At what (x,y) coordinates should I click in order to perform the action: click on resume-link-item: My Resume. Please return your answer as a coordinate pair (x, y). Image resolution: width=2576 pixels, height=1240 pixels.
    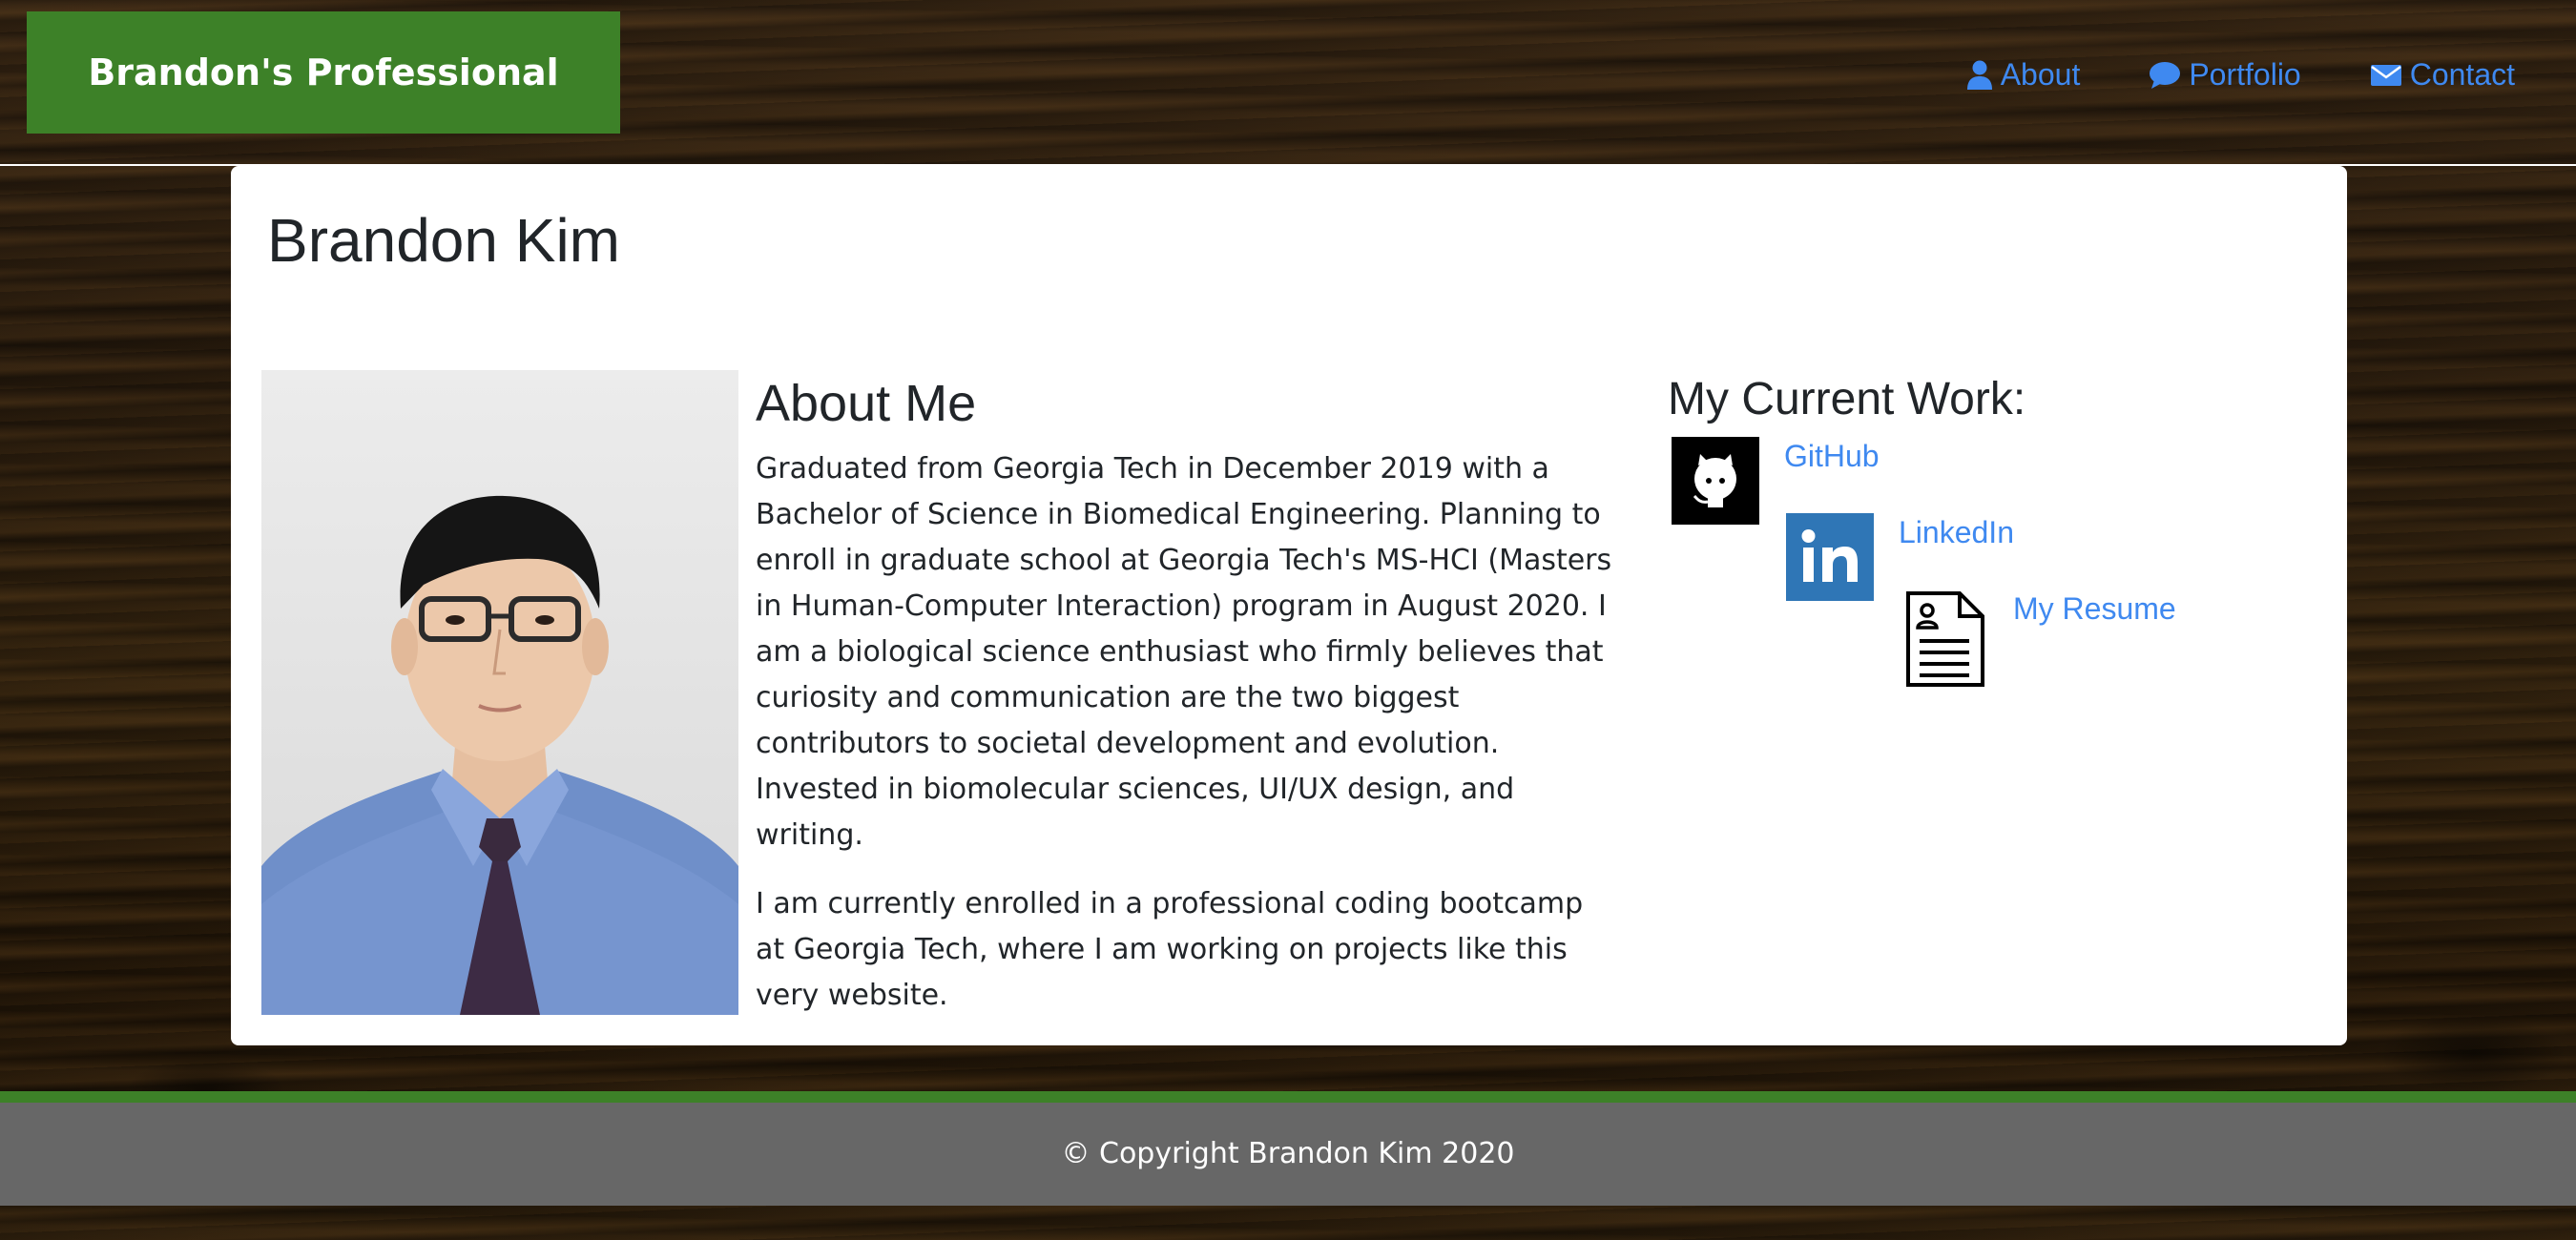
    Looking at the image, I should click on (2038, 640).